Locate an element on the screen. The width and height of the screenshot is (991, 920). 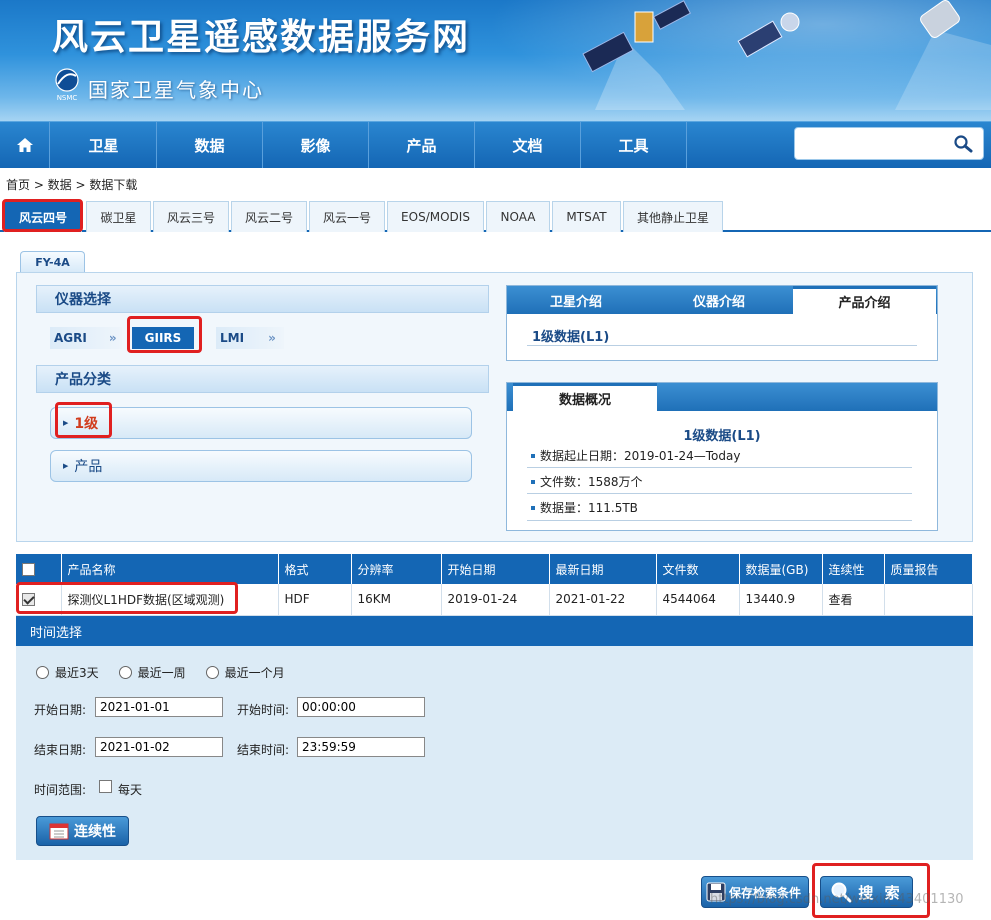
tab-data-overview: 数据概况 is located at coordinates (585, 397).